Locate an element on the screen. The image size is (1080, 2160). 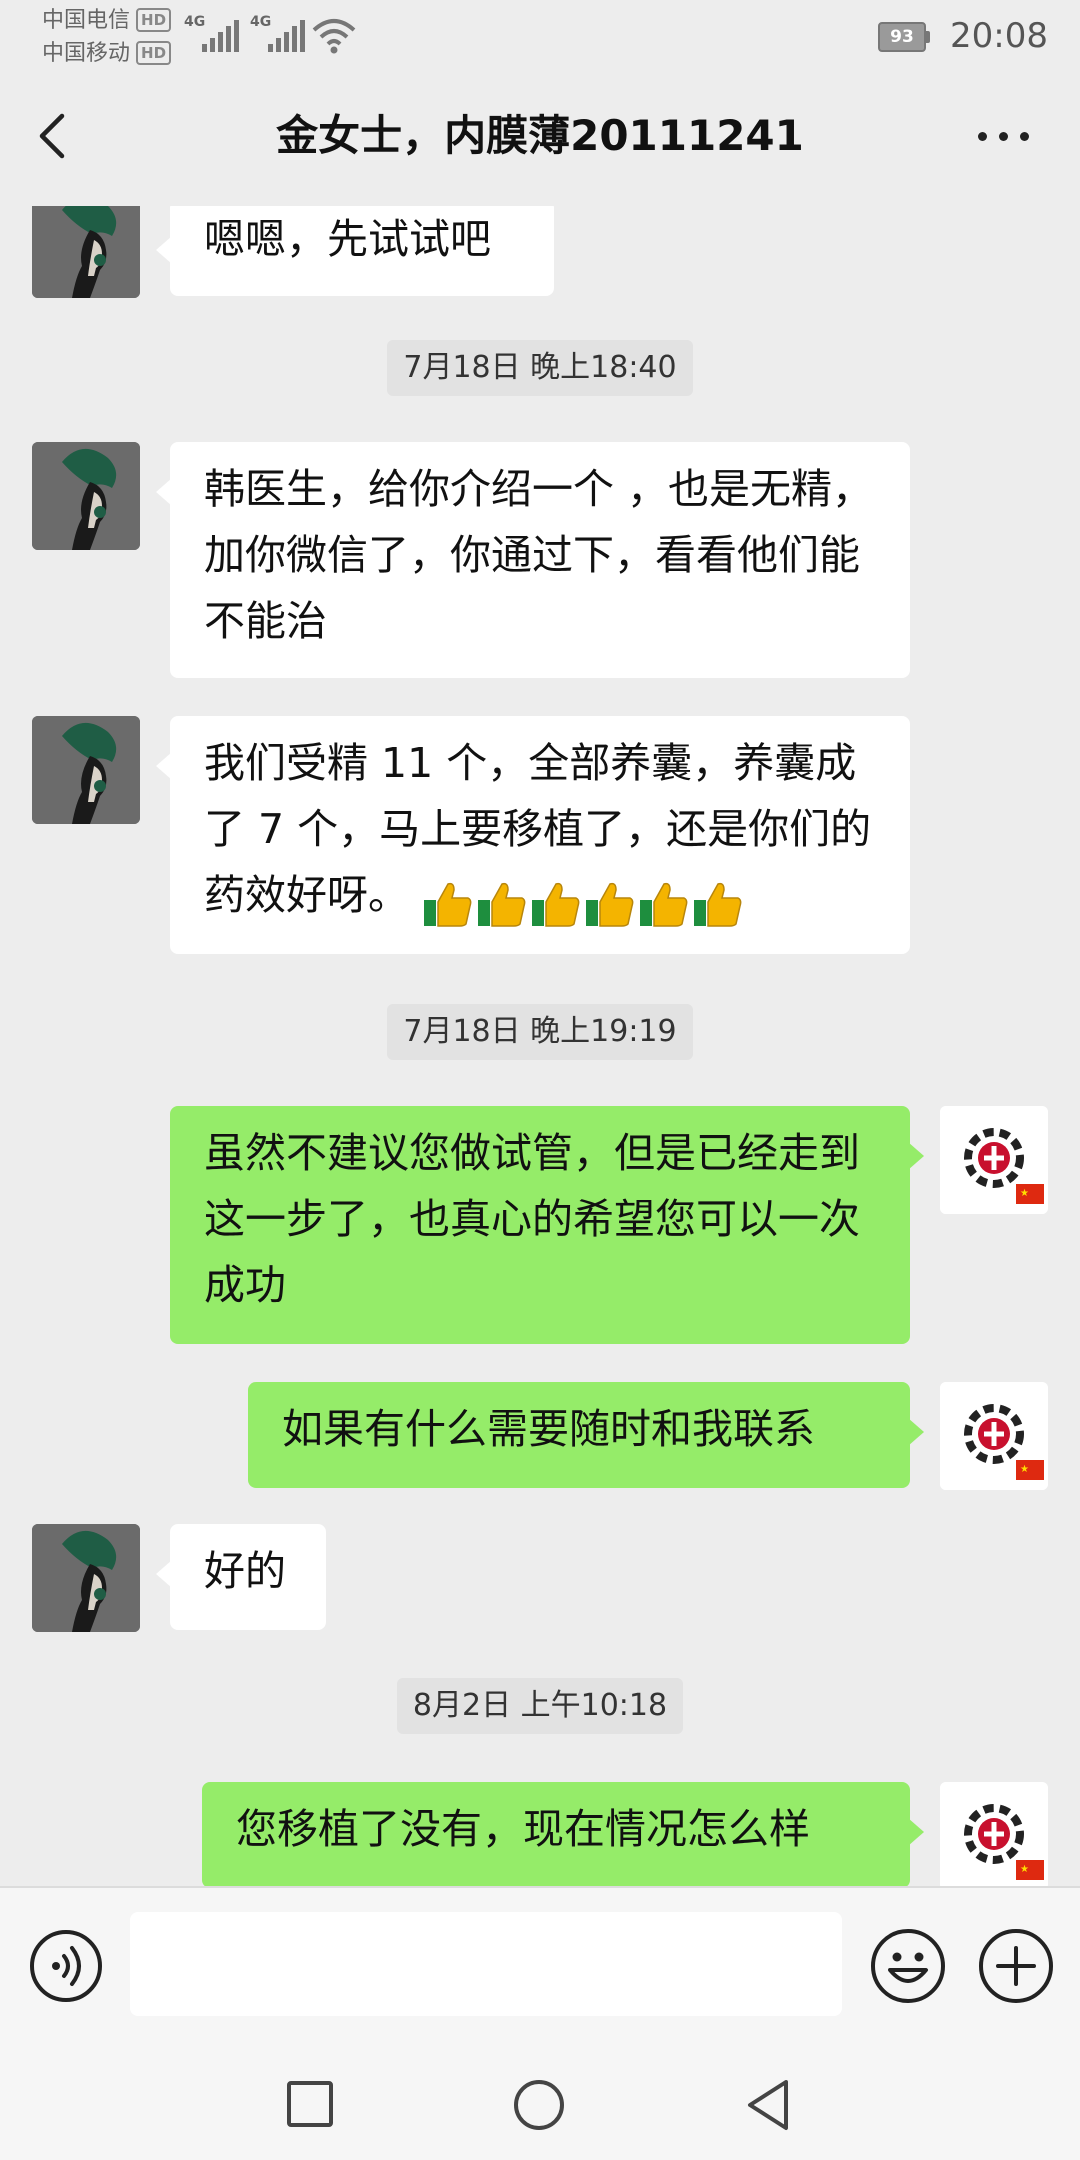
status-time: 20:08 is located at coordinates (999, 36).